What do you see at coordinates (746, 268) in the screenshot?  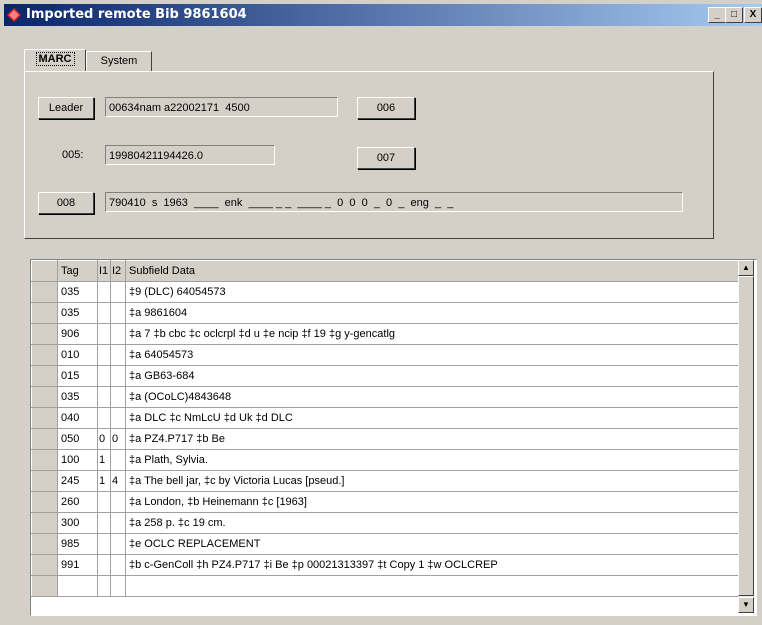 I see `up-arrow-icon: ▲` at bounding box center [746, 268].